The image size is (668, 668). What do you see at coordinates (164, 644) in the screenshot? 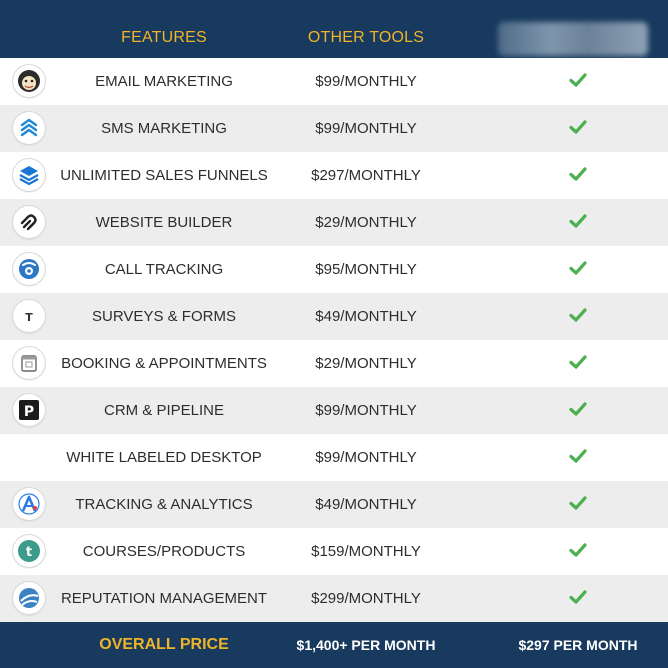
I see `overall-price-label: OVERALL PRICE` at bounding box center [164, 644].